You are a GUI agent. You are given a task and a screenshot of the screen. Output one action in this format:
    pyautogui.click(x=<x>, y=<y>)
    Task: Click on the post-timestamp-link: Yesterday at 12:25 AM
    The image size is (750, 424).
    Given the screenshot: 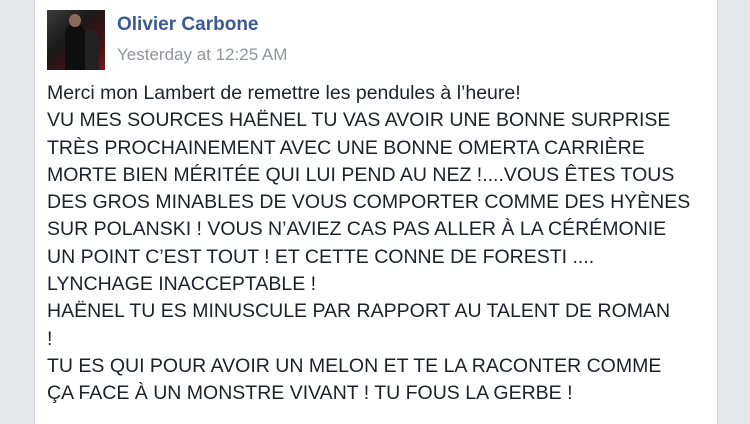 What is the action you would take?
    pyautogui.click(x=202, y=55)
    